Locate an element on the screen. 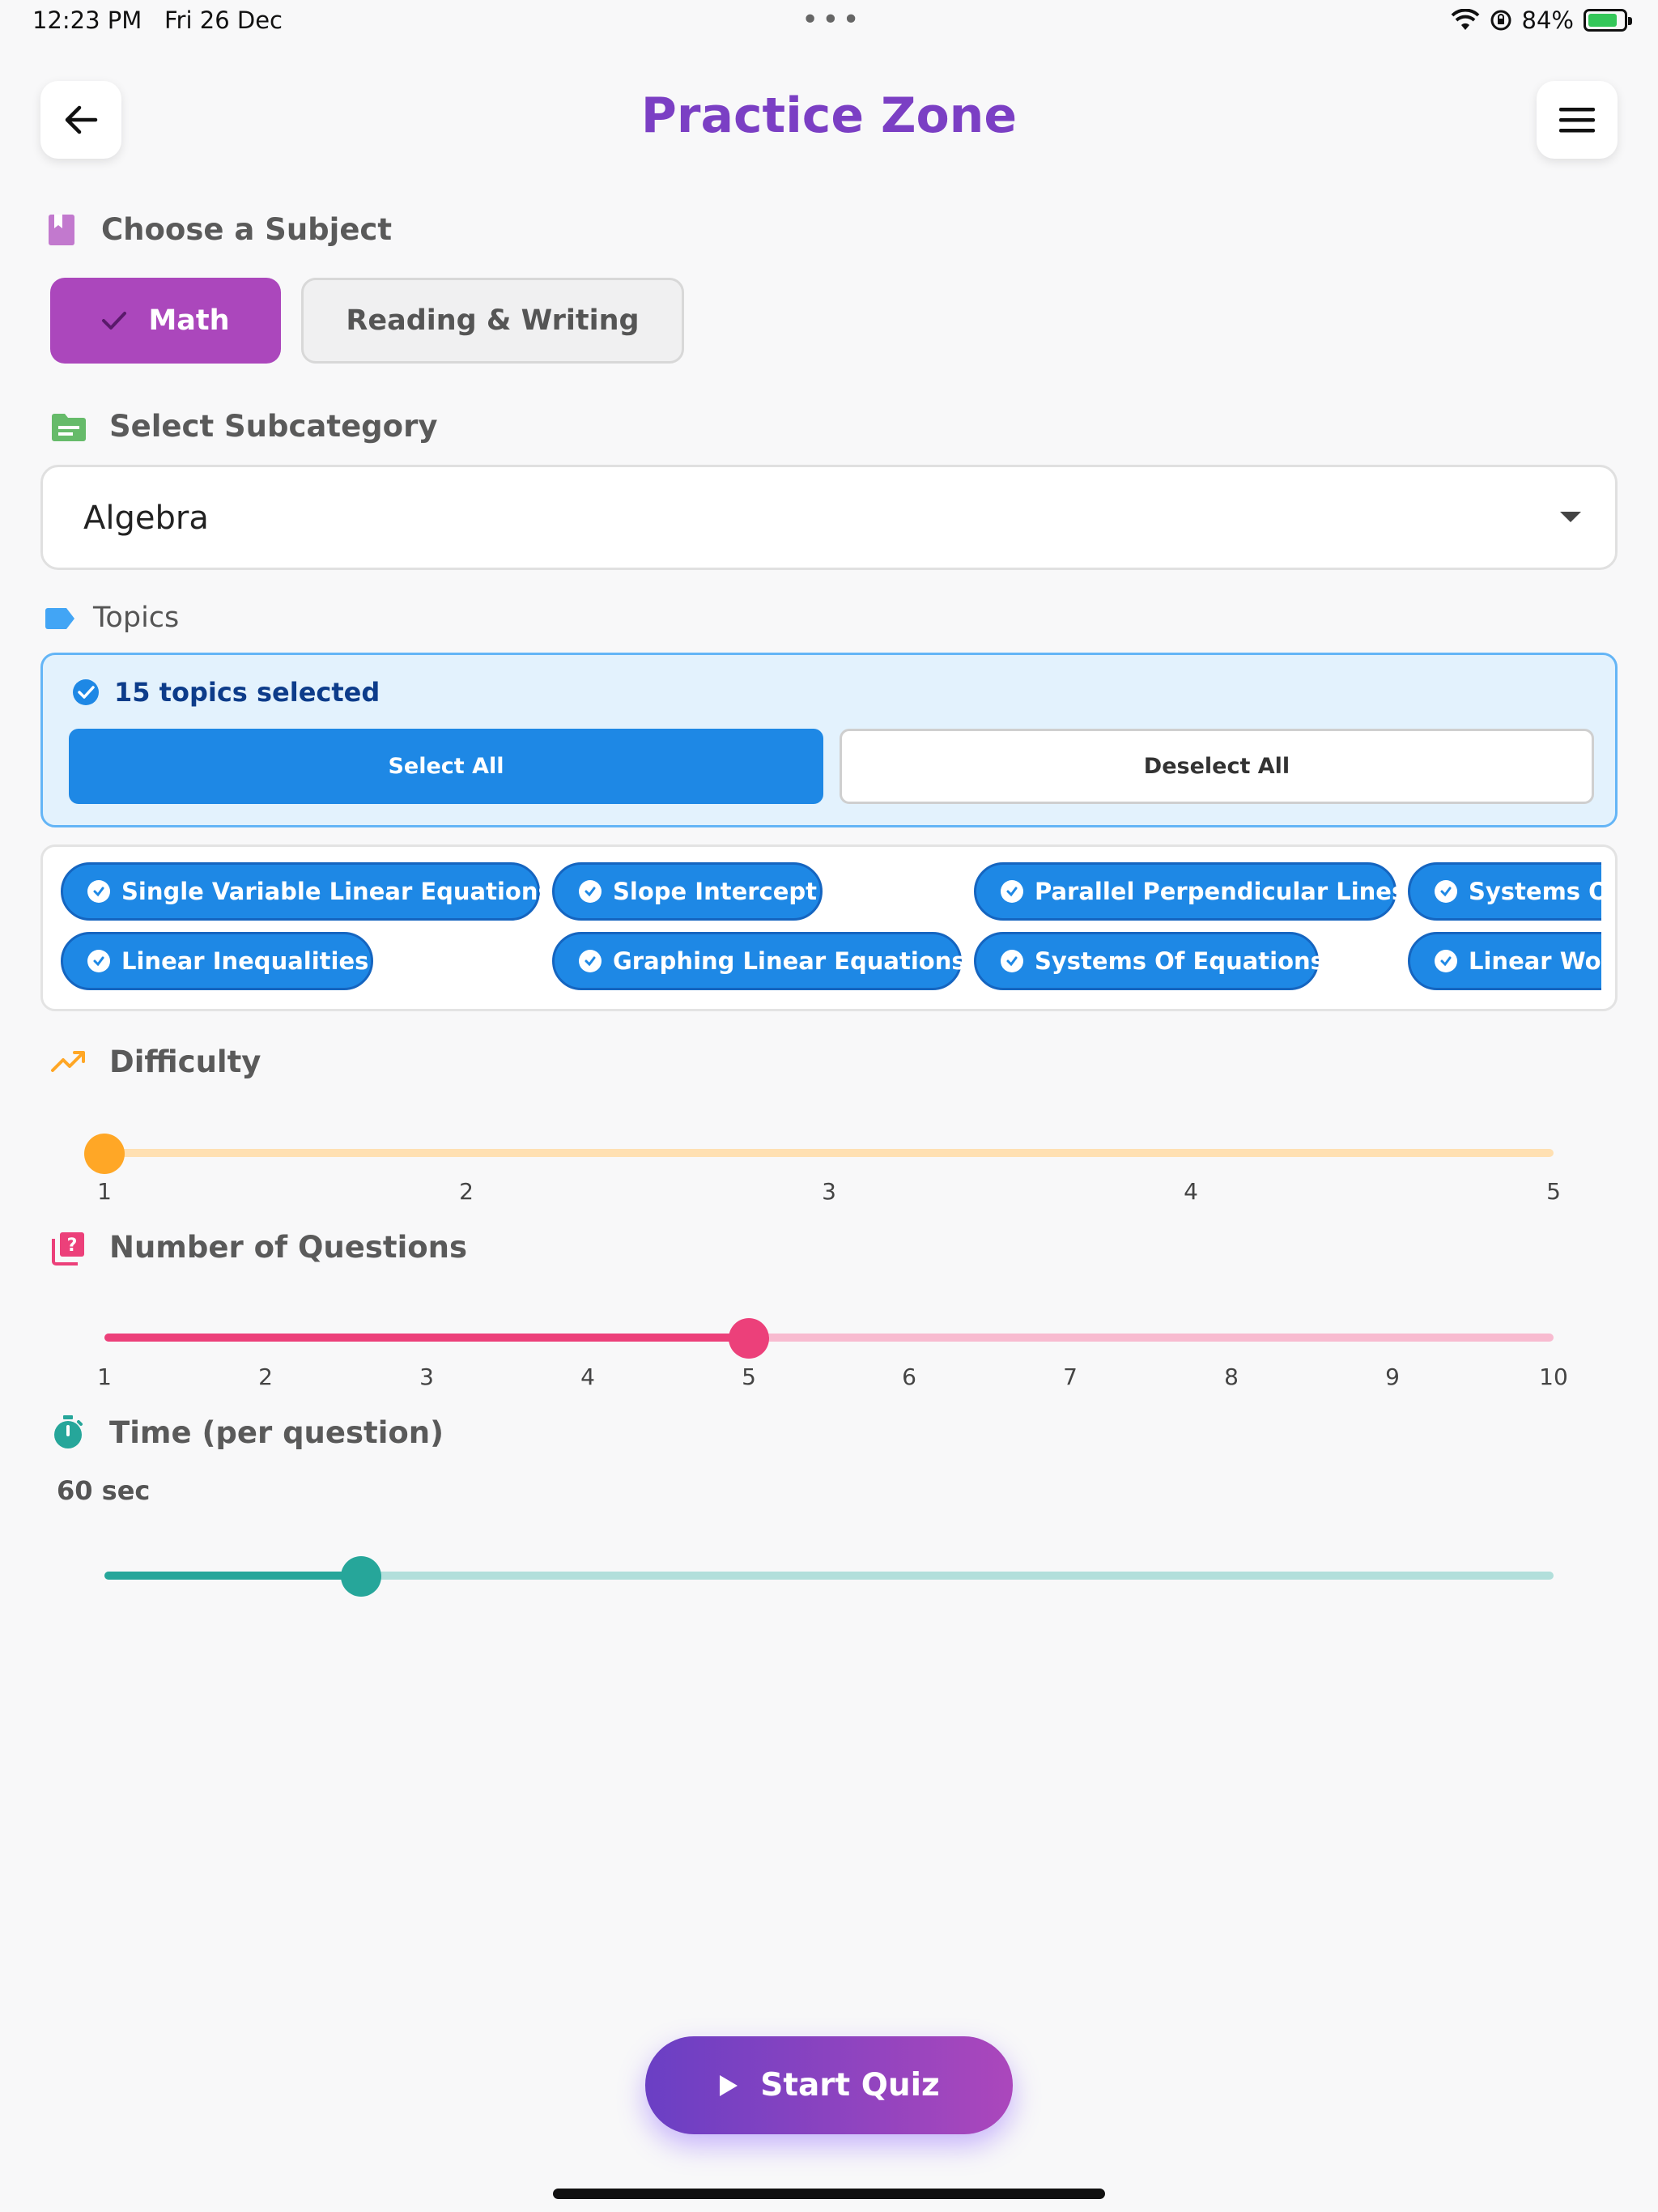 Image resolution: width=1658 pixels, height=2212 pixels. topics-label: Topics is located at coordinates (136, 618).